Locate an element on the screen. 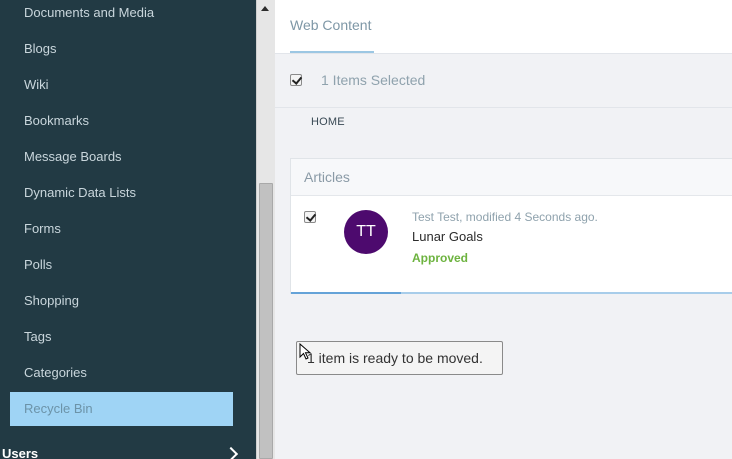 The height and width of the screenshot is (459, 732). breadcrumb: HOME is located at coordinates (328, 122).